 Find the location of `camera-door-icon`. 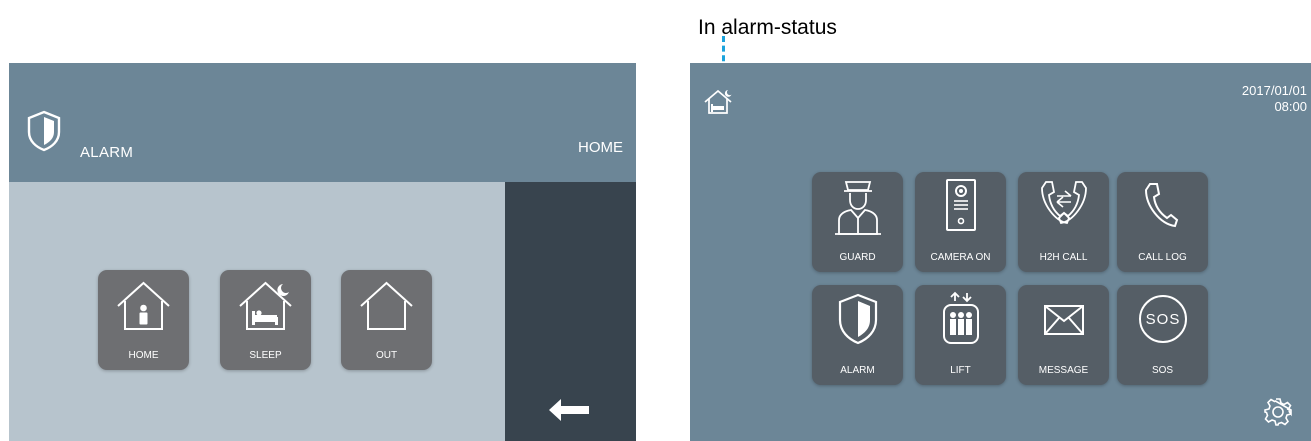

camera-door-icon is located at coordinates (961, 205).